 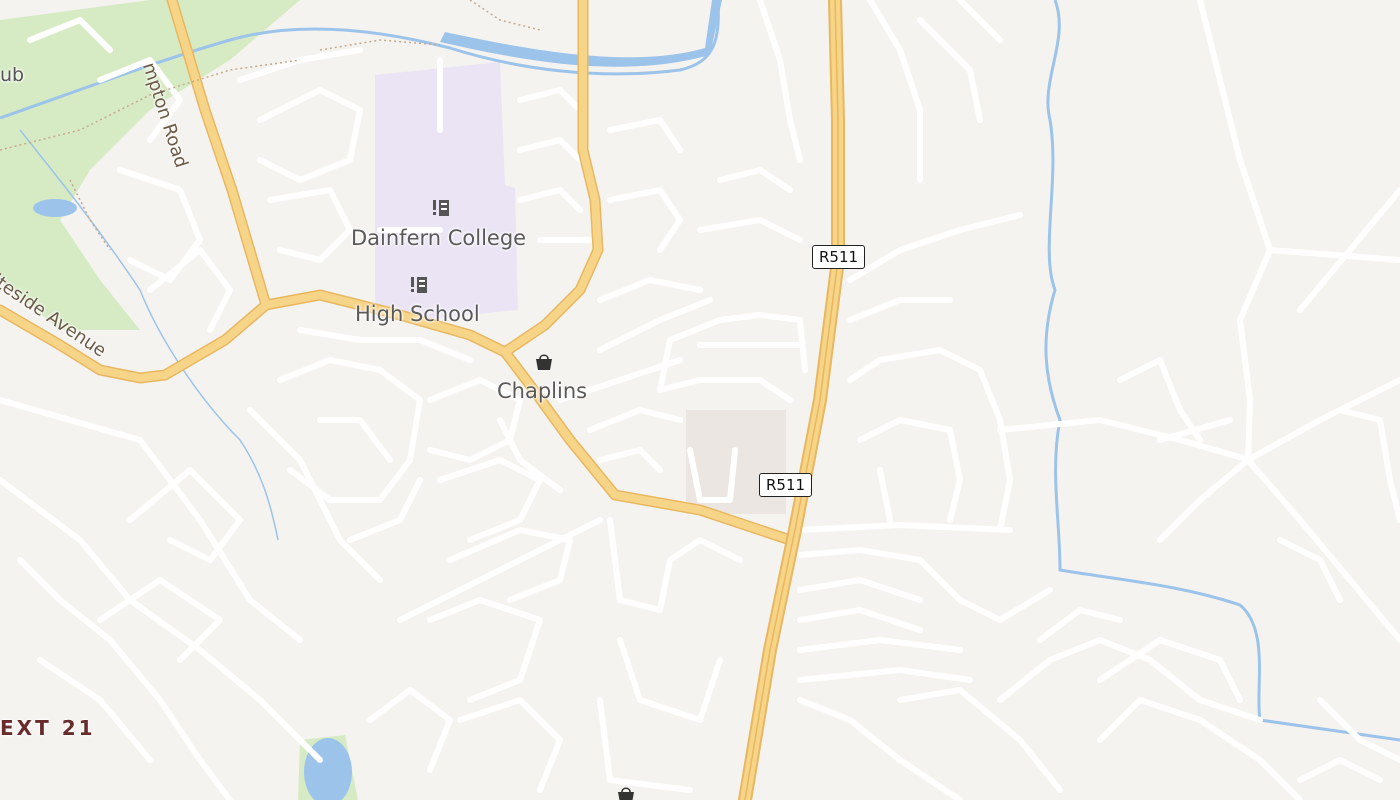 What do you see at coordinates (446, 190) in the screenshot?
I see `school-grounds` at bounding box center [446, 190].